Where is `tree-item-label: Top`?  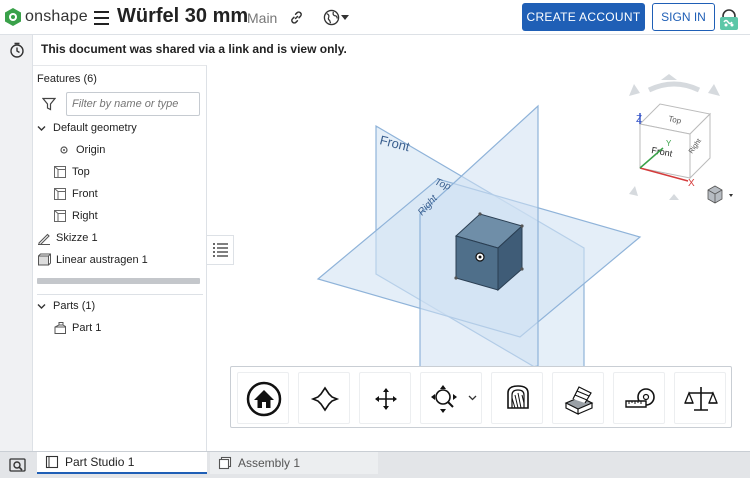
tree-item-label: Top is located at coordinates (81, 172).